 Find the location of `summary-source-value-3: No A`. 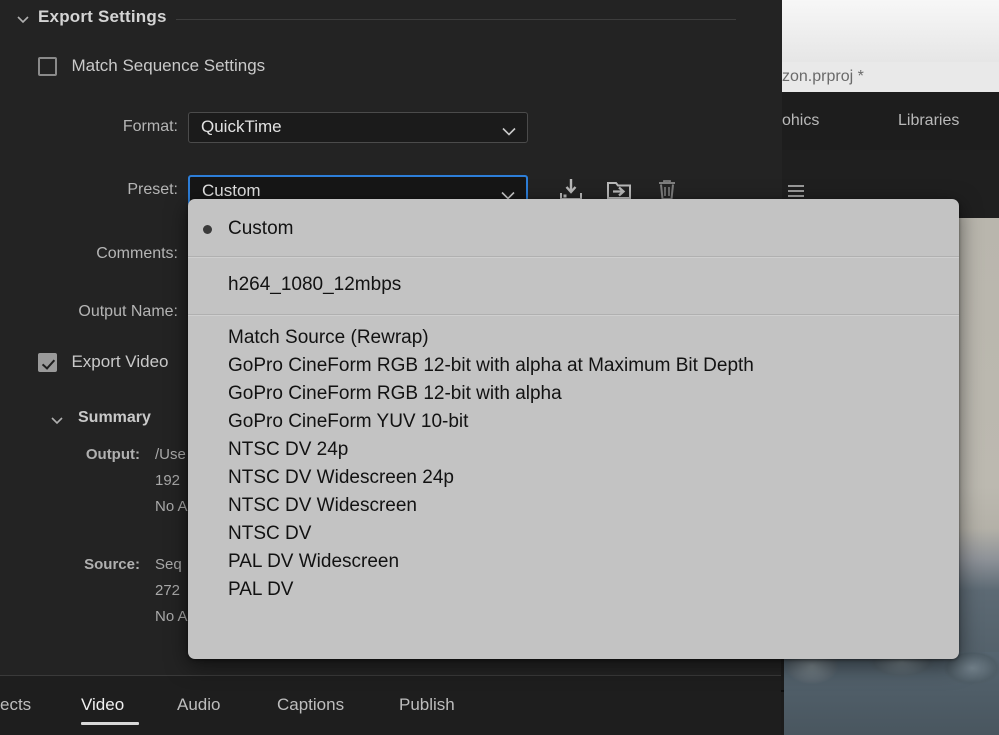

summary-source-value-3: No A is located at coordinates (171, 616).